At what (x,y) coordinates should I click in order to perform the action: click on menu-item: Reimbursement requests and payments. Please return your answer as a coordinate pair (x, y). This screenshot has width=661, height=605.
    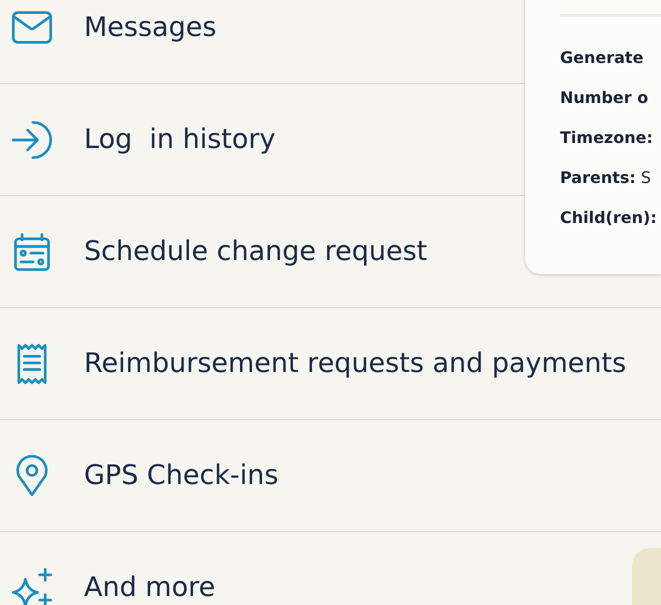
    Looking at the image, I should click on (355, 363).